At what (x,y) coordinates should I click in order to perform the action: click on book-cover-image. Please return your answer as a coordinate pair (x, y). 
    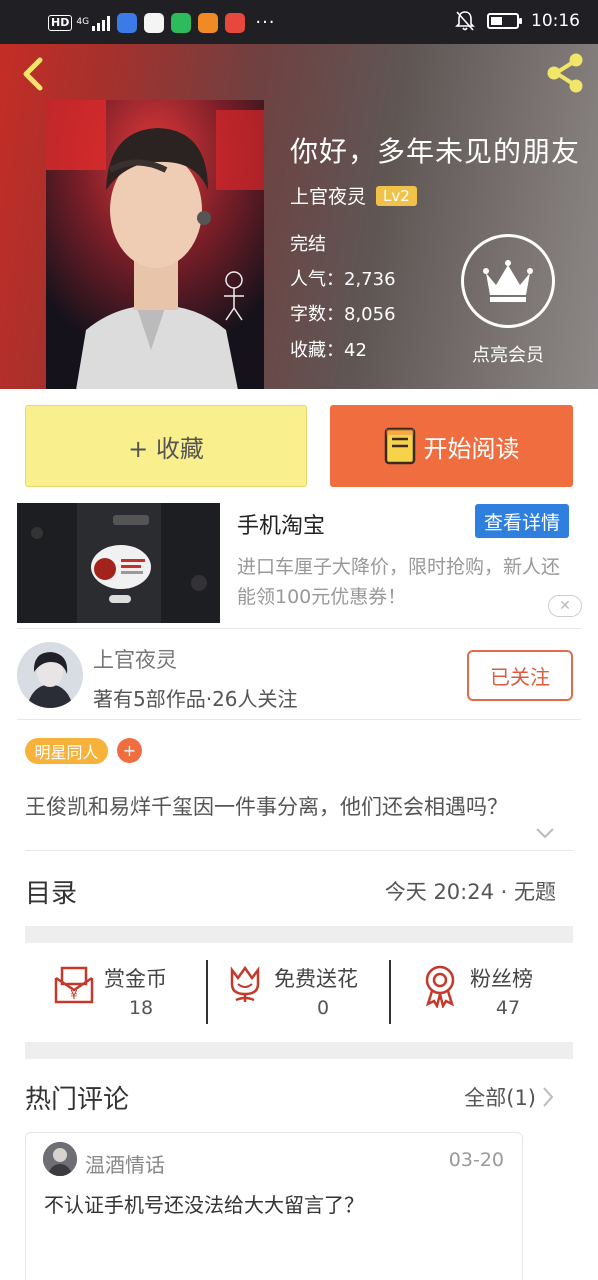
    Looking at the image, I should click on (155, 244).